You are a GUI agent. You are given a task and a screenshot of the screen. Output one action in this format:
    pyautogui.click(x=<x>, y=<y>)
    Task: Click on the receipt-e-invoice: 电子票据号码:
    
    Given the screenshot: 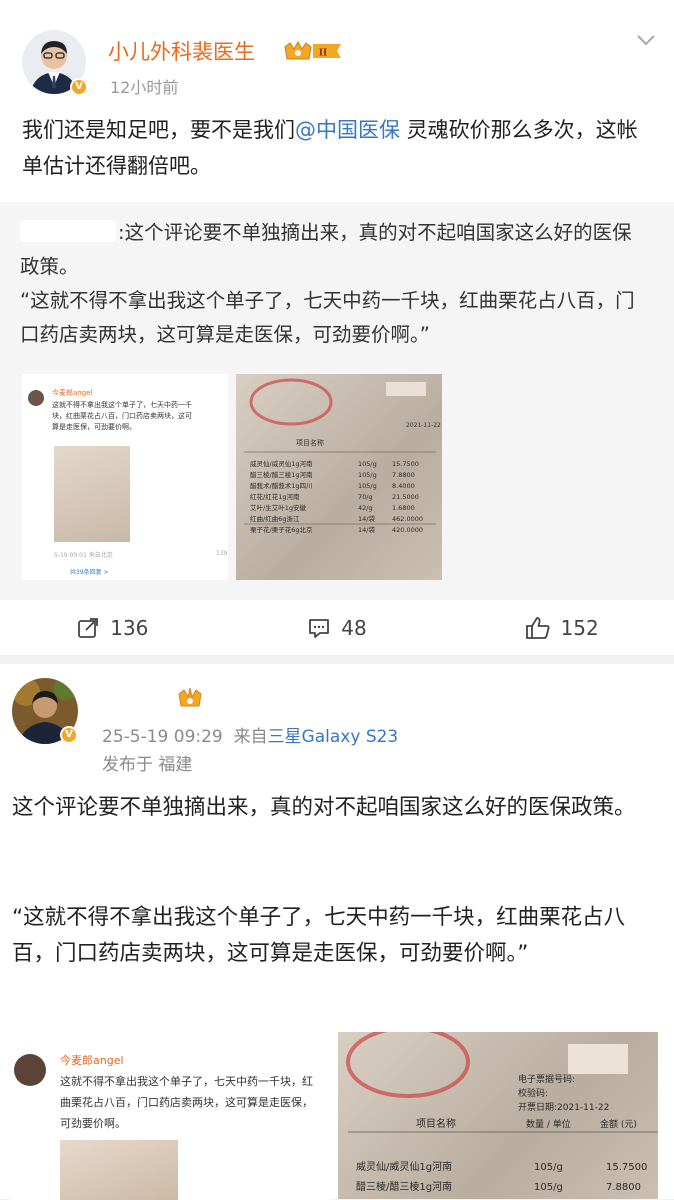 What is the action you would take?
    pyautogui.click(x=546, y=1079)
    